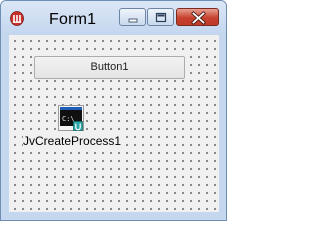  Describe the element at coordinates (72, 141) in the screenshot. I see `component-label: JvCreateProcess1` at that location.